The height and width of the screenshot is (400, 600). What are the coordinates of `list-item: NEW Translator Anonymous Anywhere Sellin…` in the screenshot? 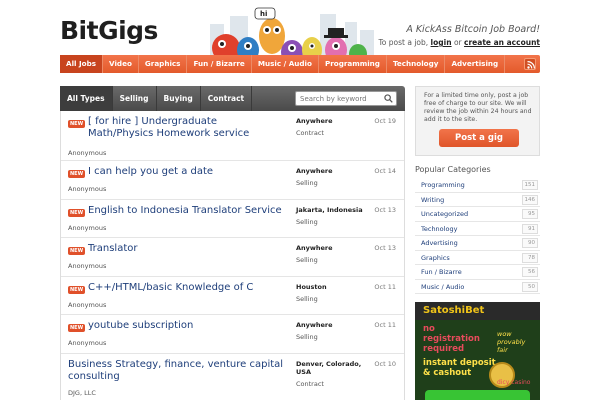 It's located at (232, 257).